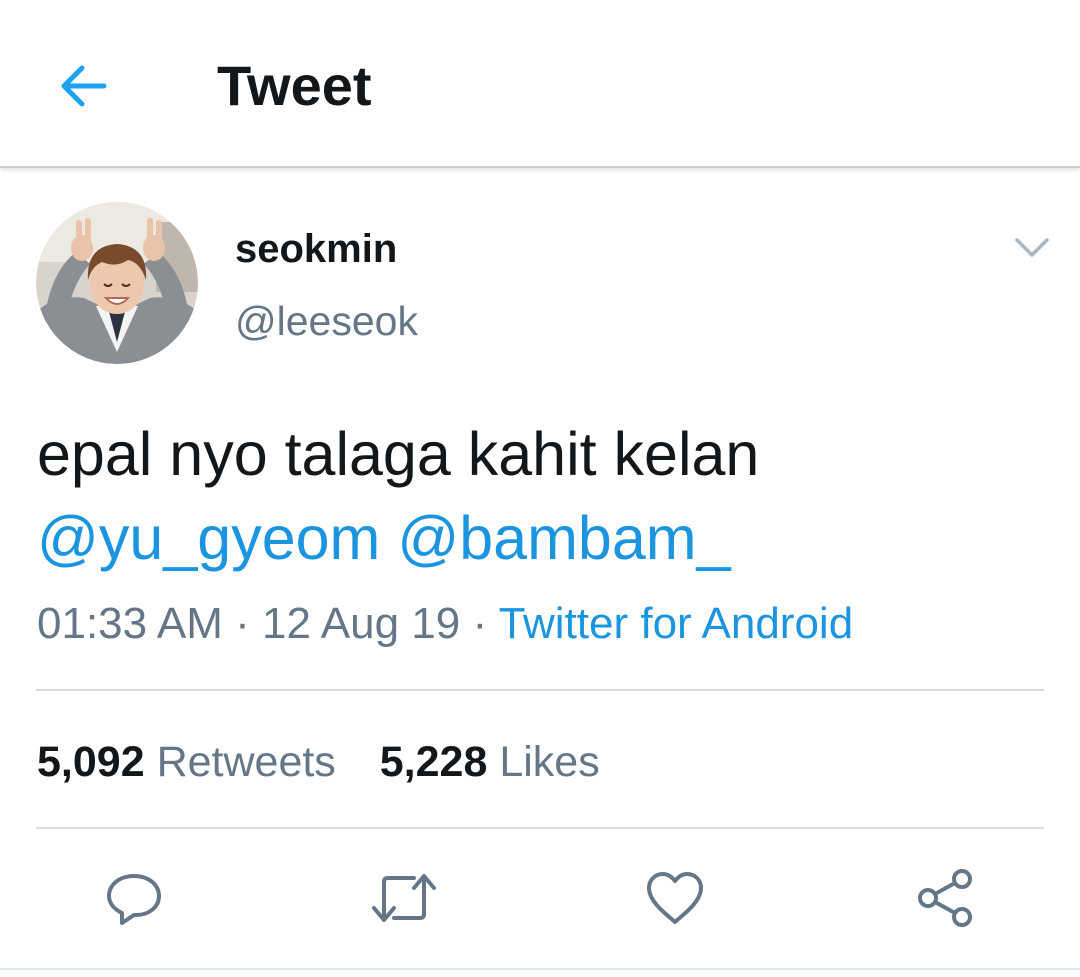 The image size is (1080, 977). Describe the element at coordinates (246, 762) in the screenshot. I see `retweets-label: Retweets` at that location.